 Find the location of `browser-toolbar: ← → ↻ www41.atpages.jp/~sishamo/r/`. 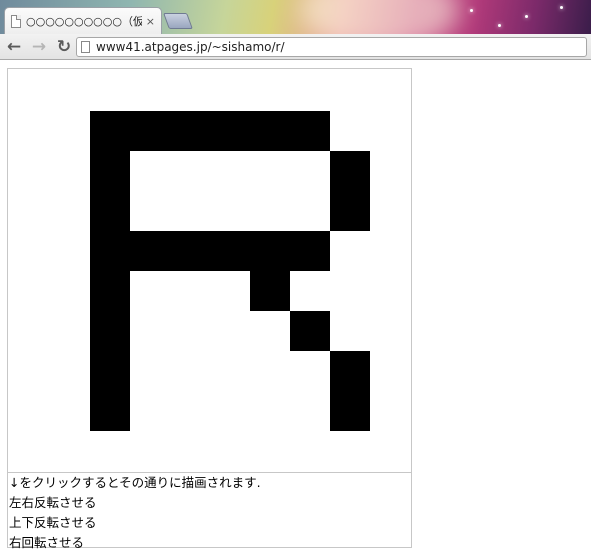

browser-toolbar: ← → ↻ www41.atpages.jp/~sishamo/r/ is located at coordinates (295, 47).